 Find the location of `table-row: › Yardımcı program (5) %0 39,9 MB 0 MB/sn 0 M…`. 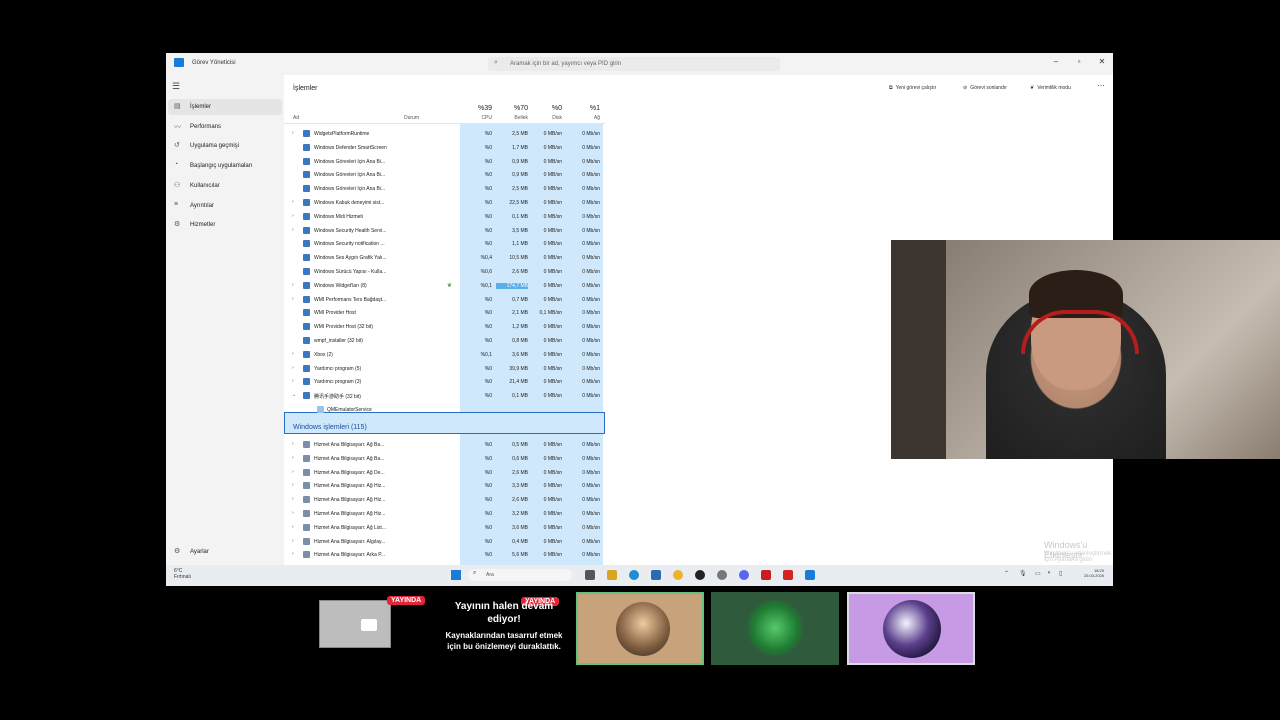

table-row: › Yardımcı program (5) %0 39,9 MB 0 MB/sn 0 M… is located at coordinates (444, 369).